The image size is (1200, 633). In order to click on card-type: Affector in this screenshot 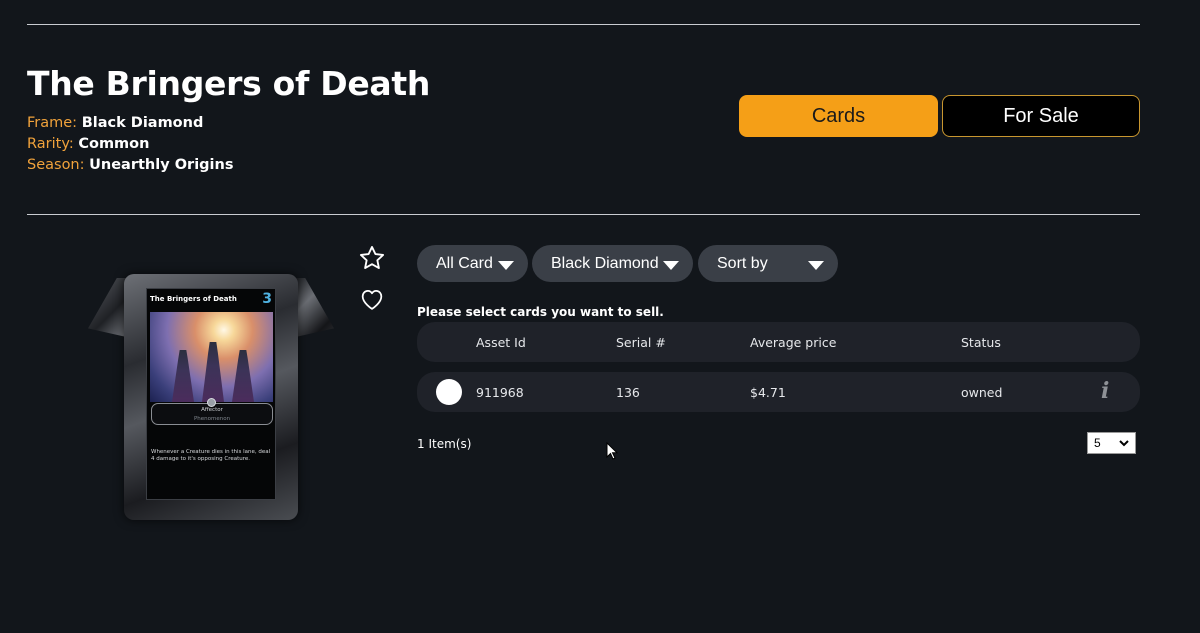, I will do `click(212, 410)`.